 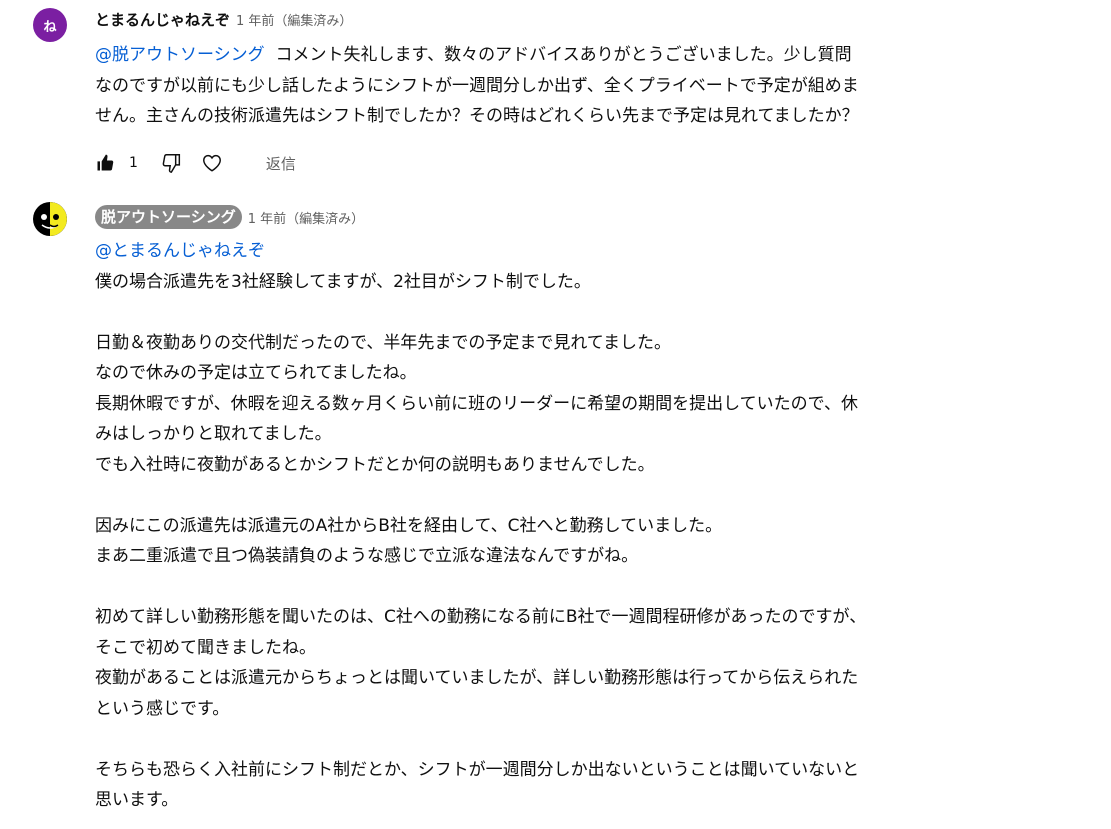 What do you see at coordinates (212, 163) in the screenshot?
I see `heart-icon` at bounding box center [212, 163].